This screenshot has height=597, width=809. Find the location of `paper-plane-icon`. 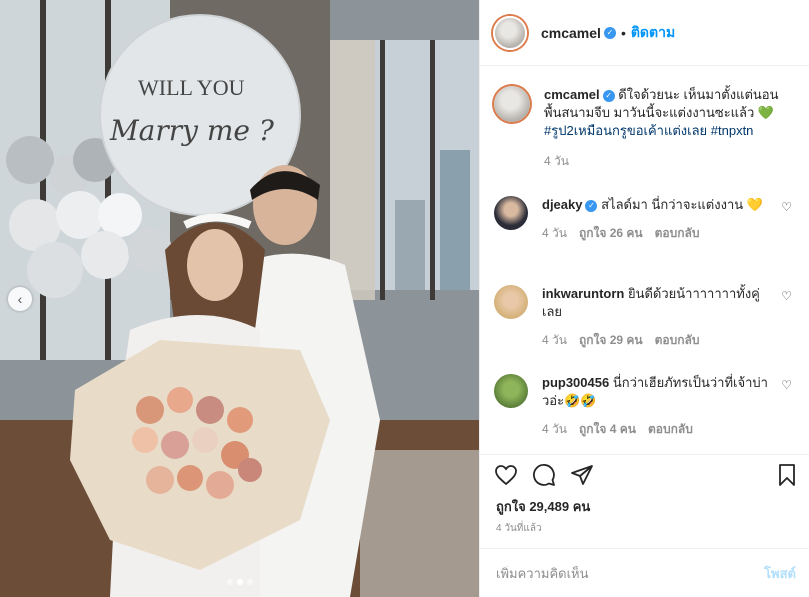

paper-plane-icon is located at coordinates (582, 475).